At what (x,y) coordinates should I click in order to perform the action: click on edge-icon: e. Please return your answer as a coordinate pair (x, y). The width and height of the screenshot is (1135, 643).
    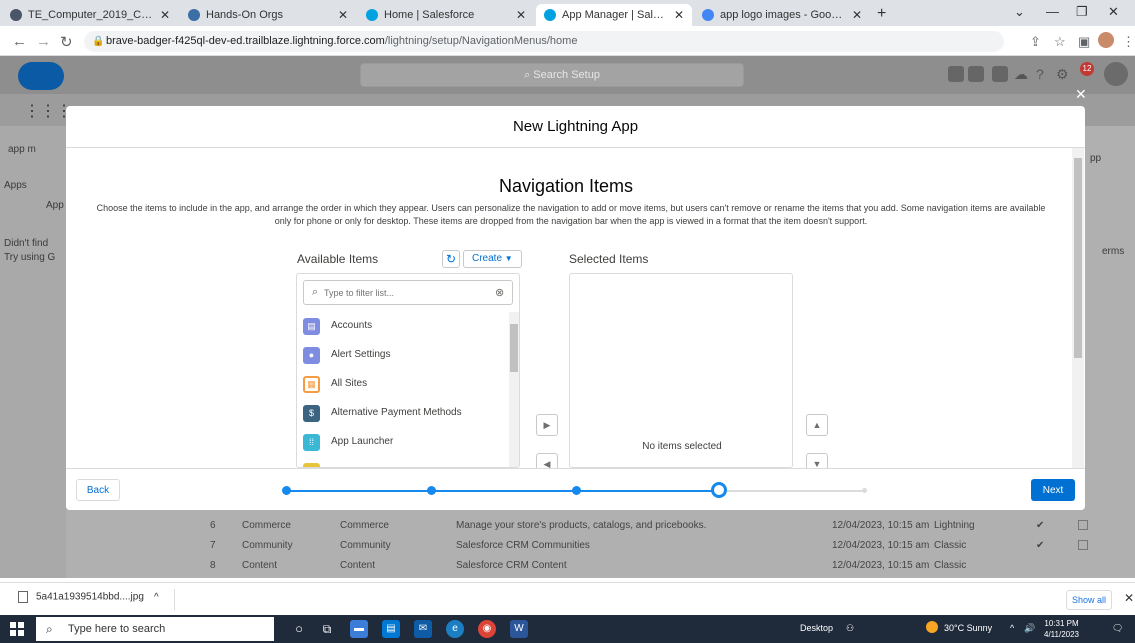
    Looking at the image, I should click on (455, 629).